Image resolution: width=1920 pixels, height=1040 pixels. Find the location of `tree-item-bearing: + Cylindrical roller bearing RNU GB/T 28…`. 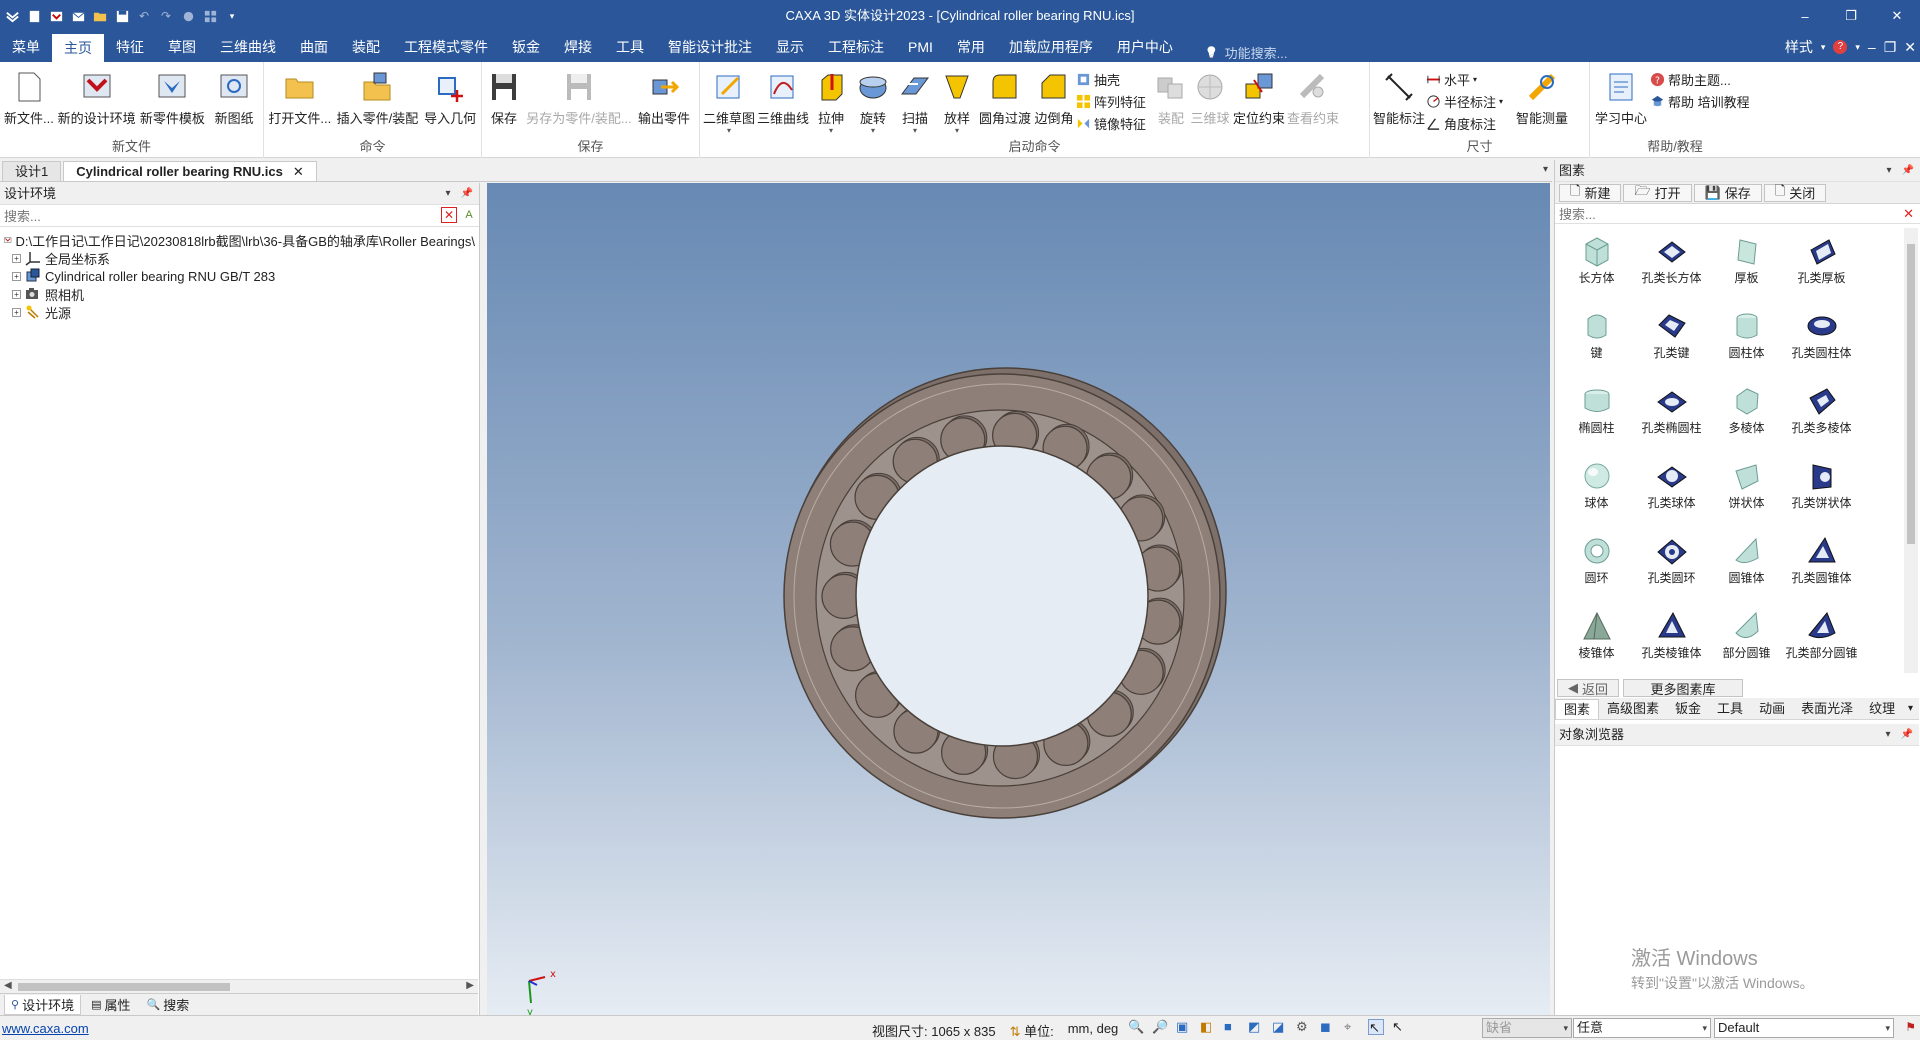

tree-item-bearing: + Cylindrical roller bearing RNU GB/T 28… is located at coordinates (239, 276).